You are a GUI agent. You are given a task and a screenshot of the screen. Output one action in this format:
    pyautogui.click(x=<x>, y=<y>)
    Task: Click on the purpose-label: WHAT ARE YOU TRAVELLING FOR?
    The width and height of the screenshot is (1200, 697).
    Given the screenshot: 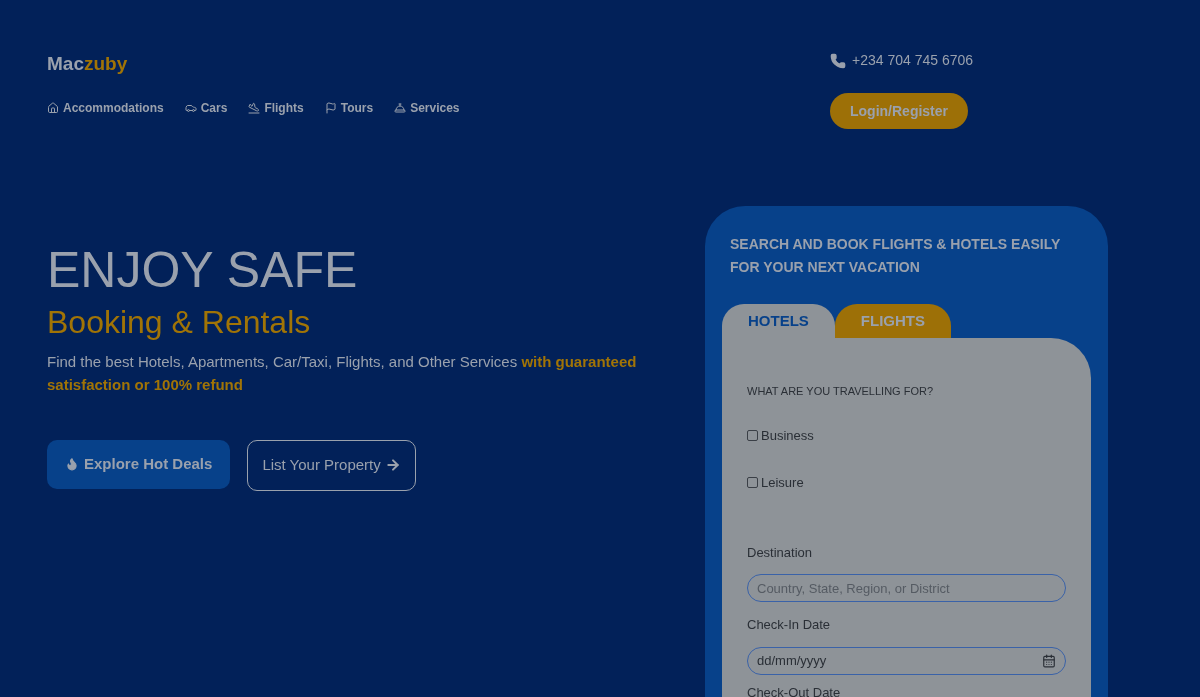 What is the action you would take?
    pyautogui.click(x=841, y=391)
    